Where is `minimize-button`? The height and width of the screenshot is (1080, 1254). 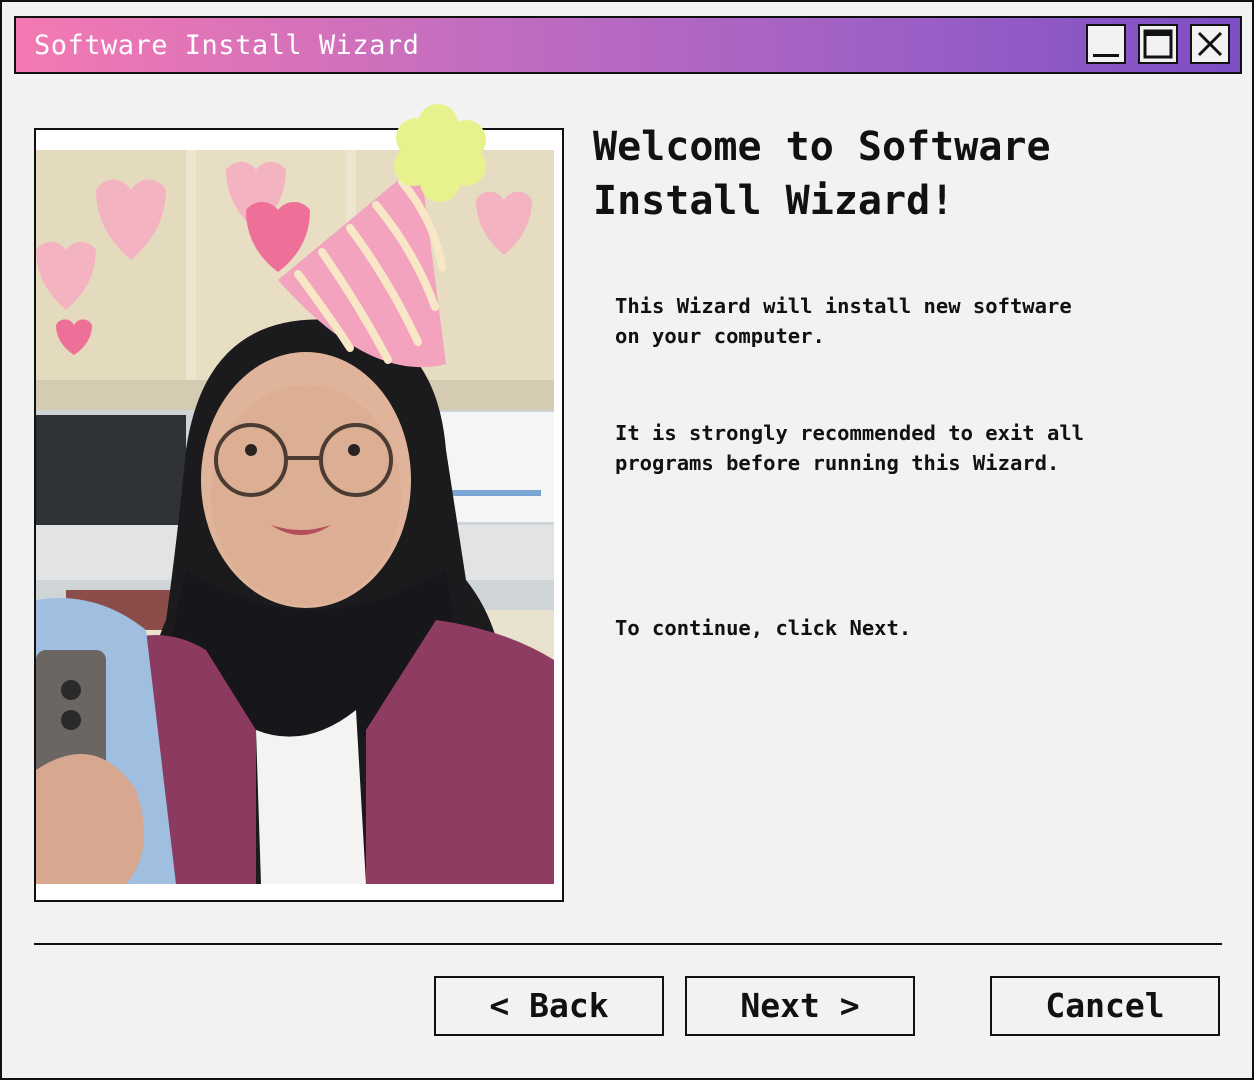
minimize-button is located at coordinates (1106, 44).